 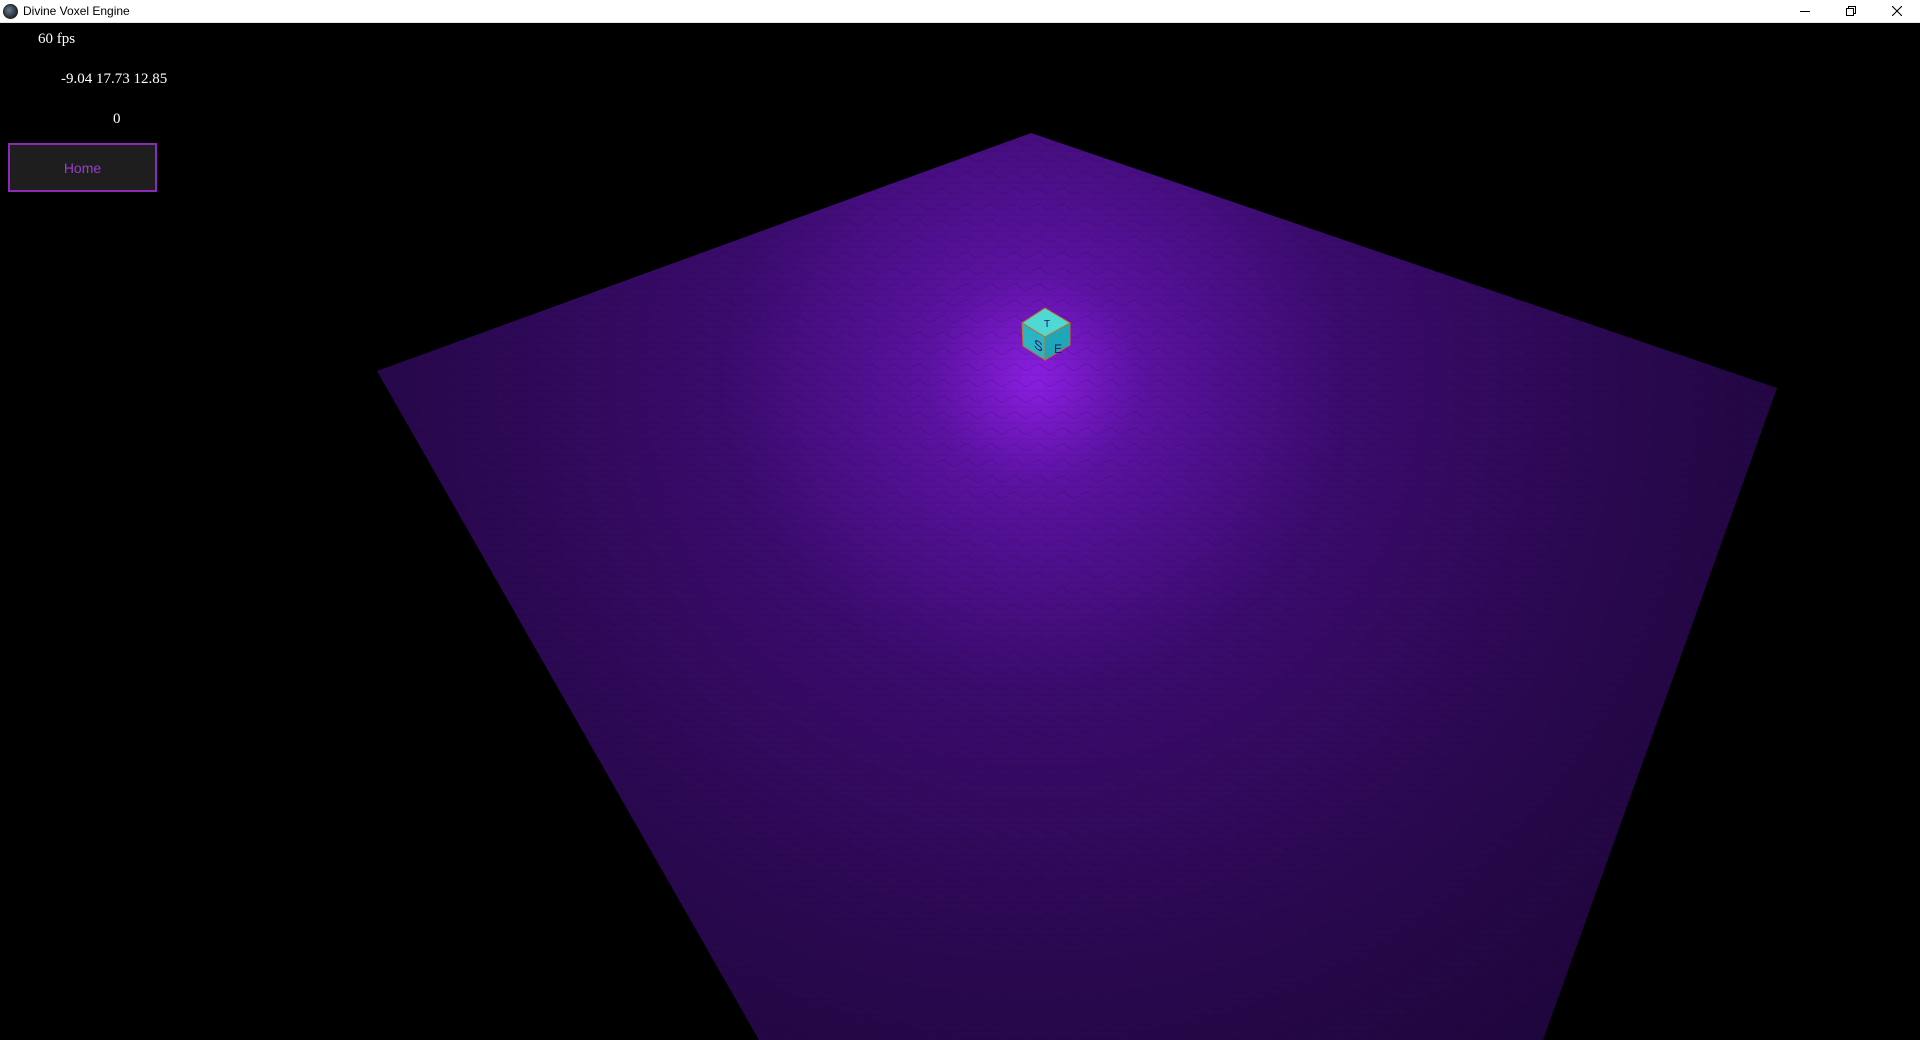 What do you see at coordinates (114, 79) in the screenshot?
I see `camera-position: -9.04 17.73 12.85` at bounding box center [114, 79].